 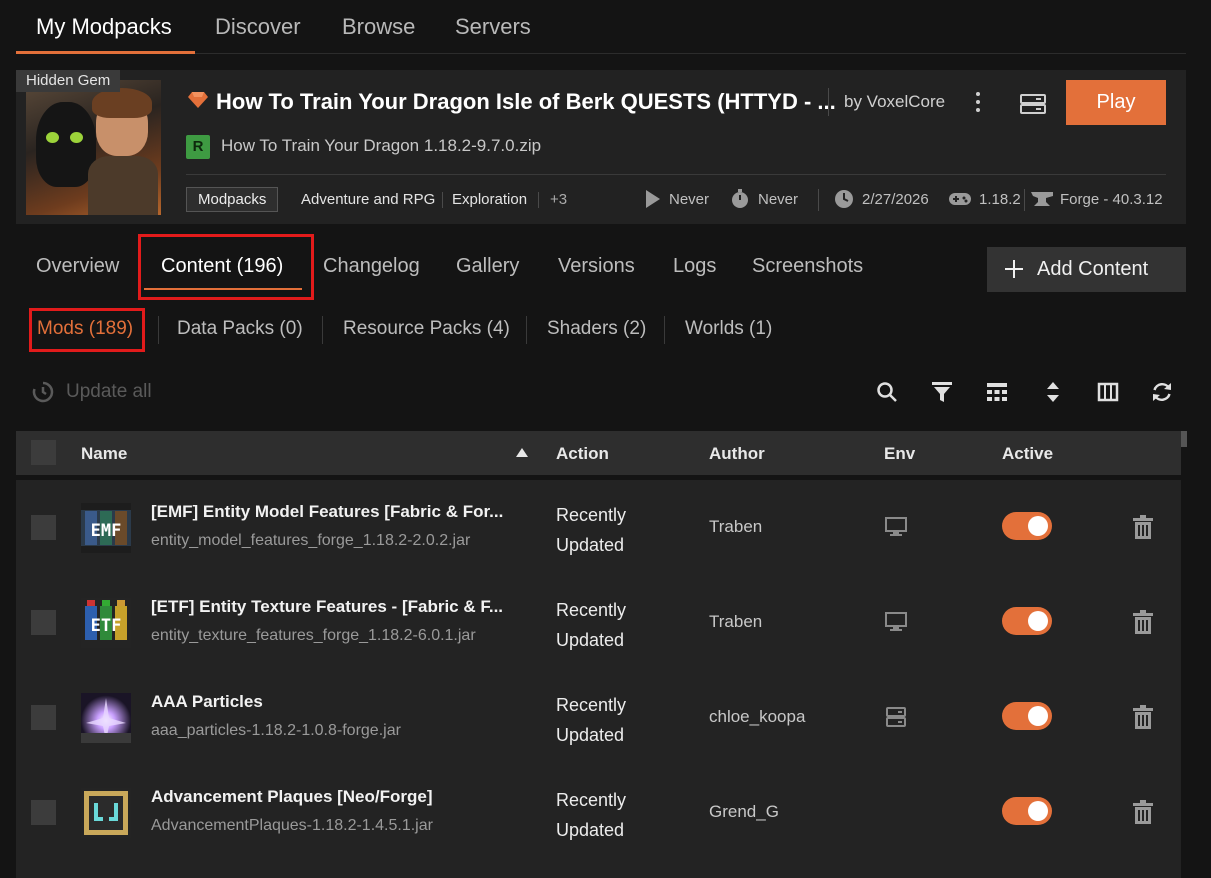 What do you see at coordinates (276, 730) in the screenshot?
I see `mod-file: aaa_particles-1.18.2-1.0.8-forge.jar` at bounding box center [276, 730].